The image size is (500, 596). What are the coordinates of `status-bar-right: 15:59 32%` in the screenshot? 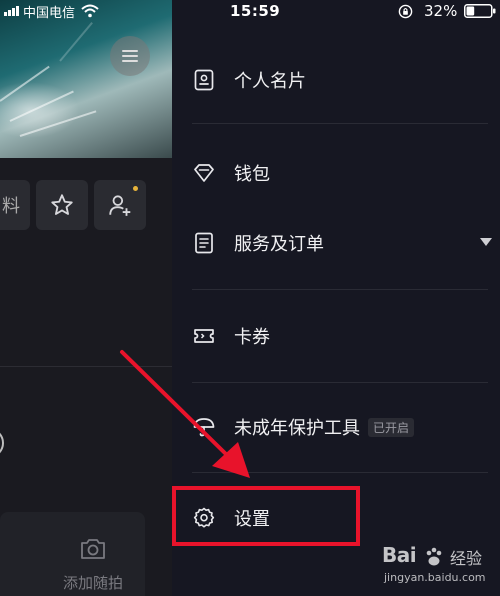 It's located at (336, 11).